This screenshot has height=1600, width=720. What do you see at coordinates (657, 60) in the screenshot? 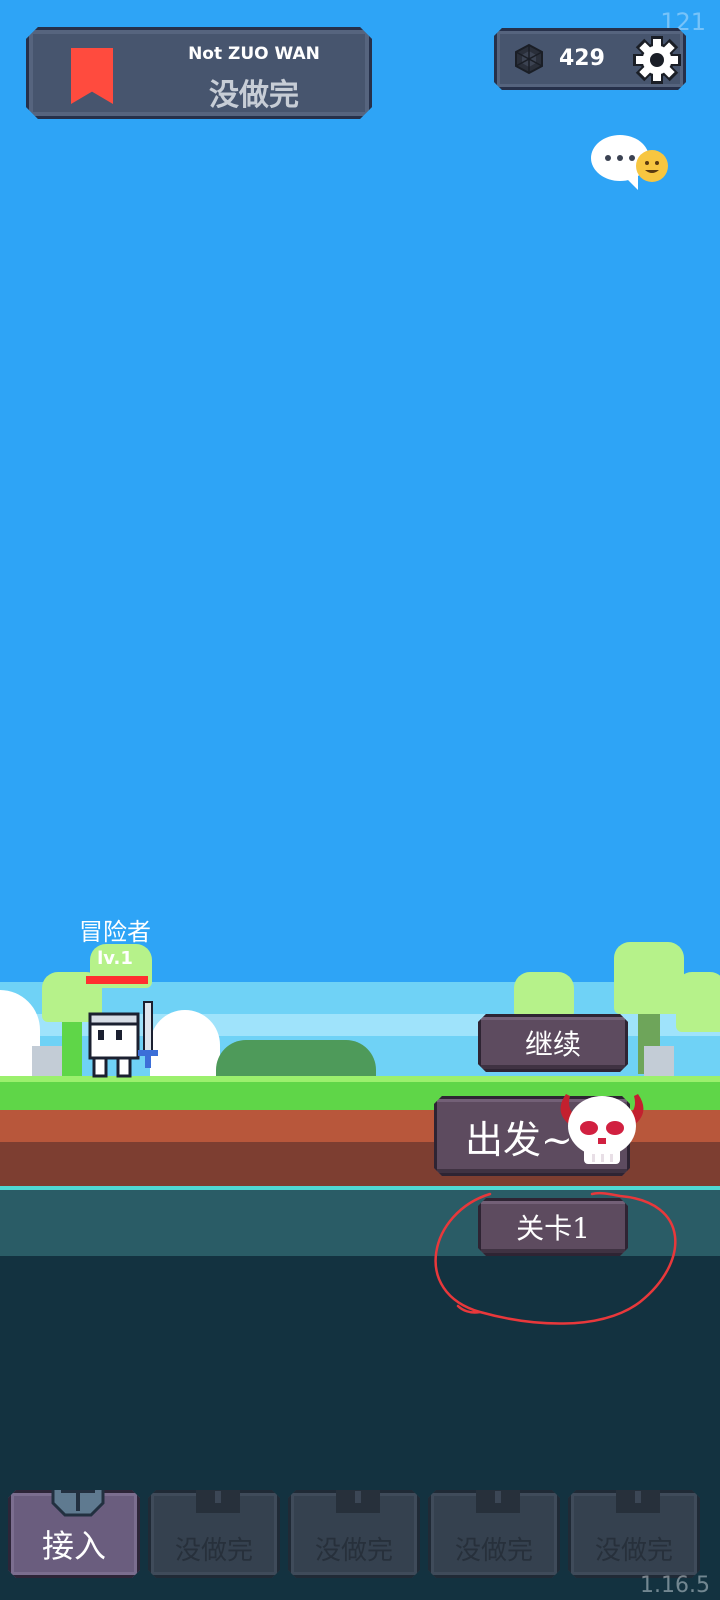
I see `settings-gear-icon` at bounding box center [657, 60].